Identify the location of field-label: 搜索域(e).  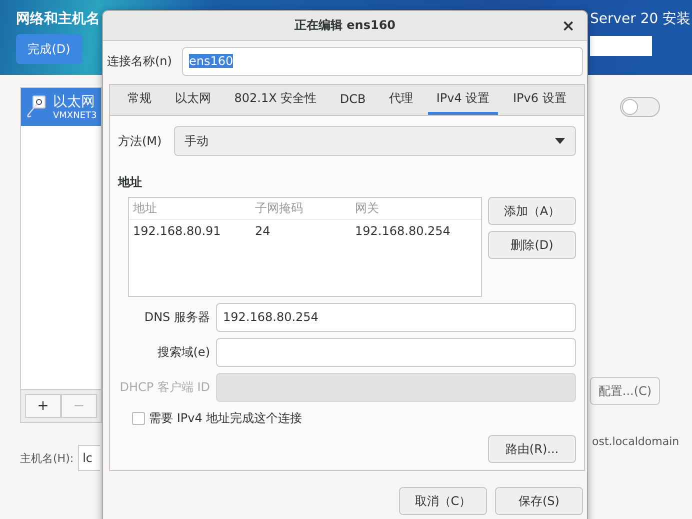
(183, 352).